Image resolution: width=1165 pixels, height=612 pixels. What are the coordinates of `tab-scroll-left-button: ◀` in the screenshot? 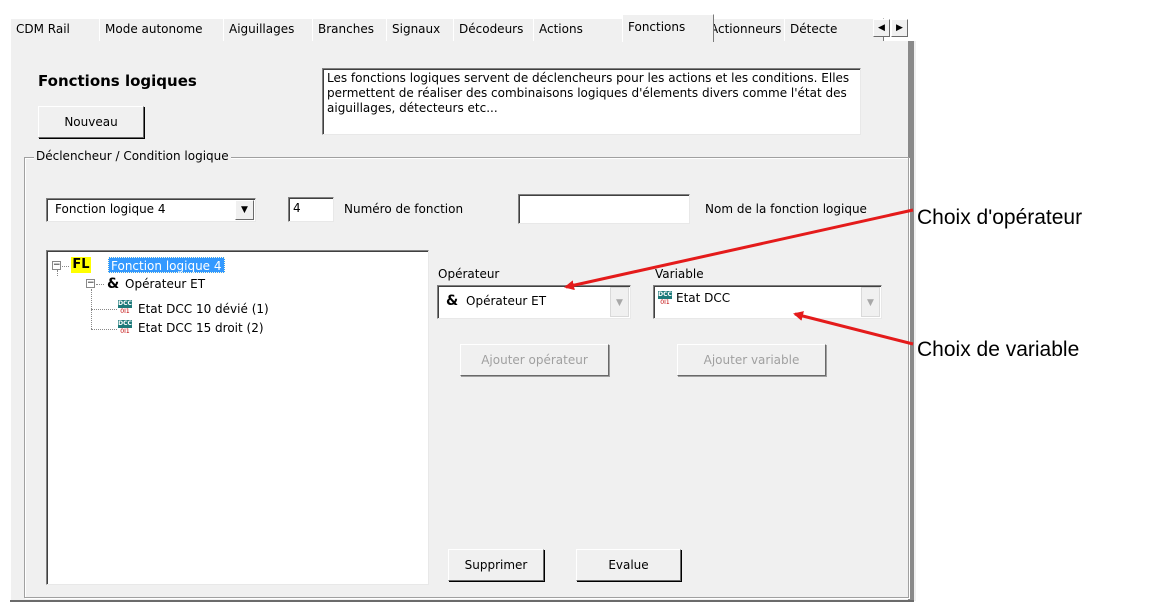 It's located at (881, 28).